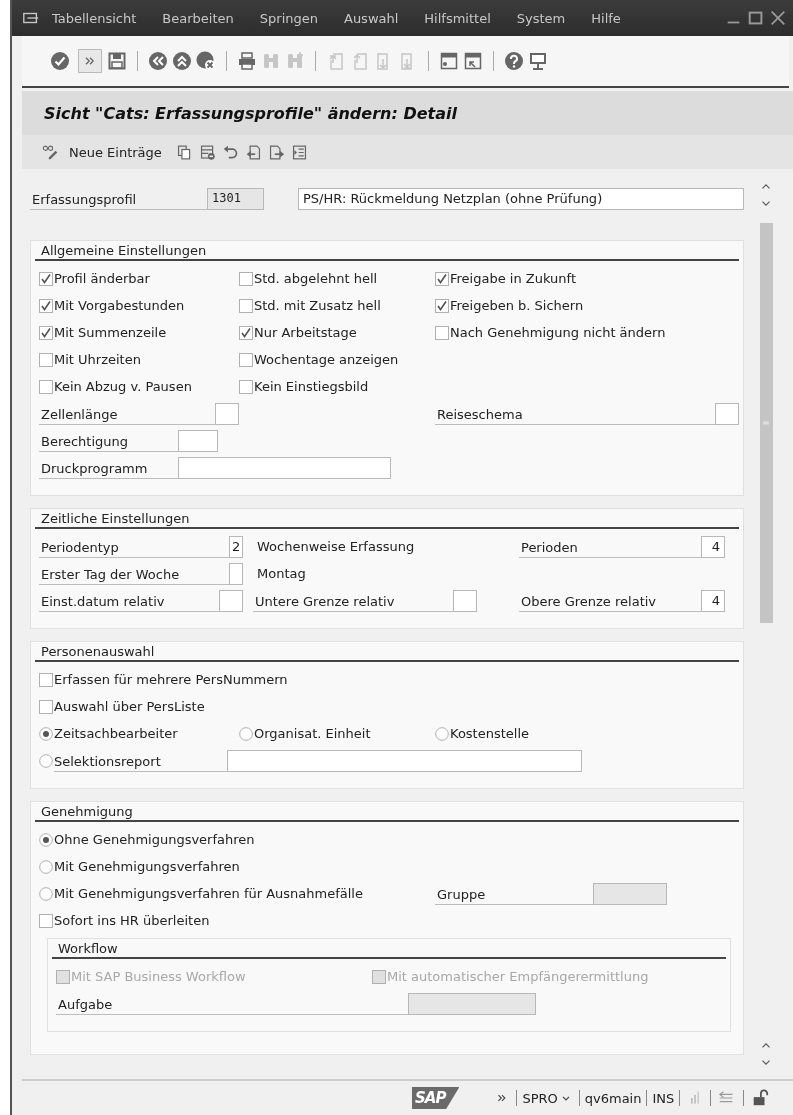 The width and height of the screenshot is (793, 1115). Describe the element at coordinates (250, 113) in the screenshot. I see `screen-title: Sicht "Cats: Erfassungsprofile" ändern: Detail` at that location.